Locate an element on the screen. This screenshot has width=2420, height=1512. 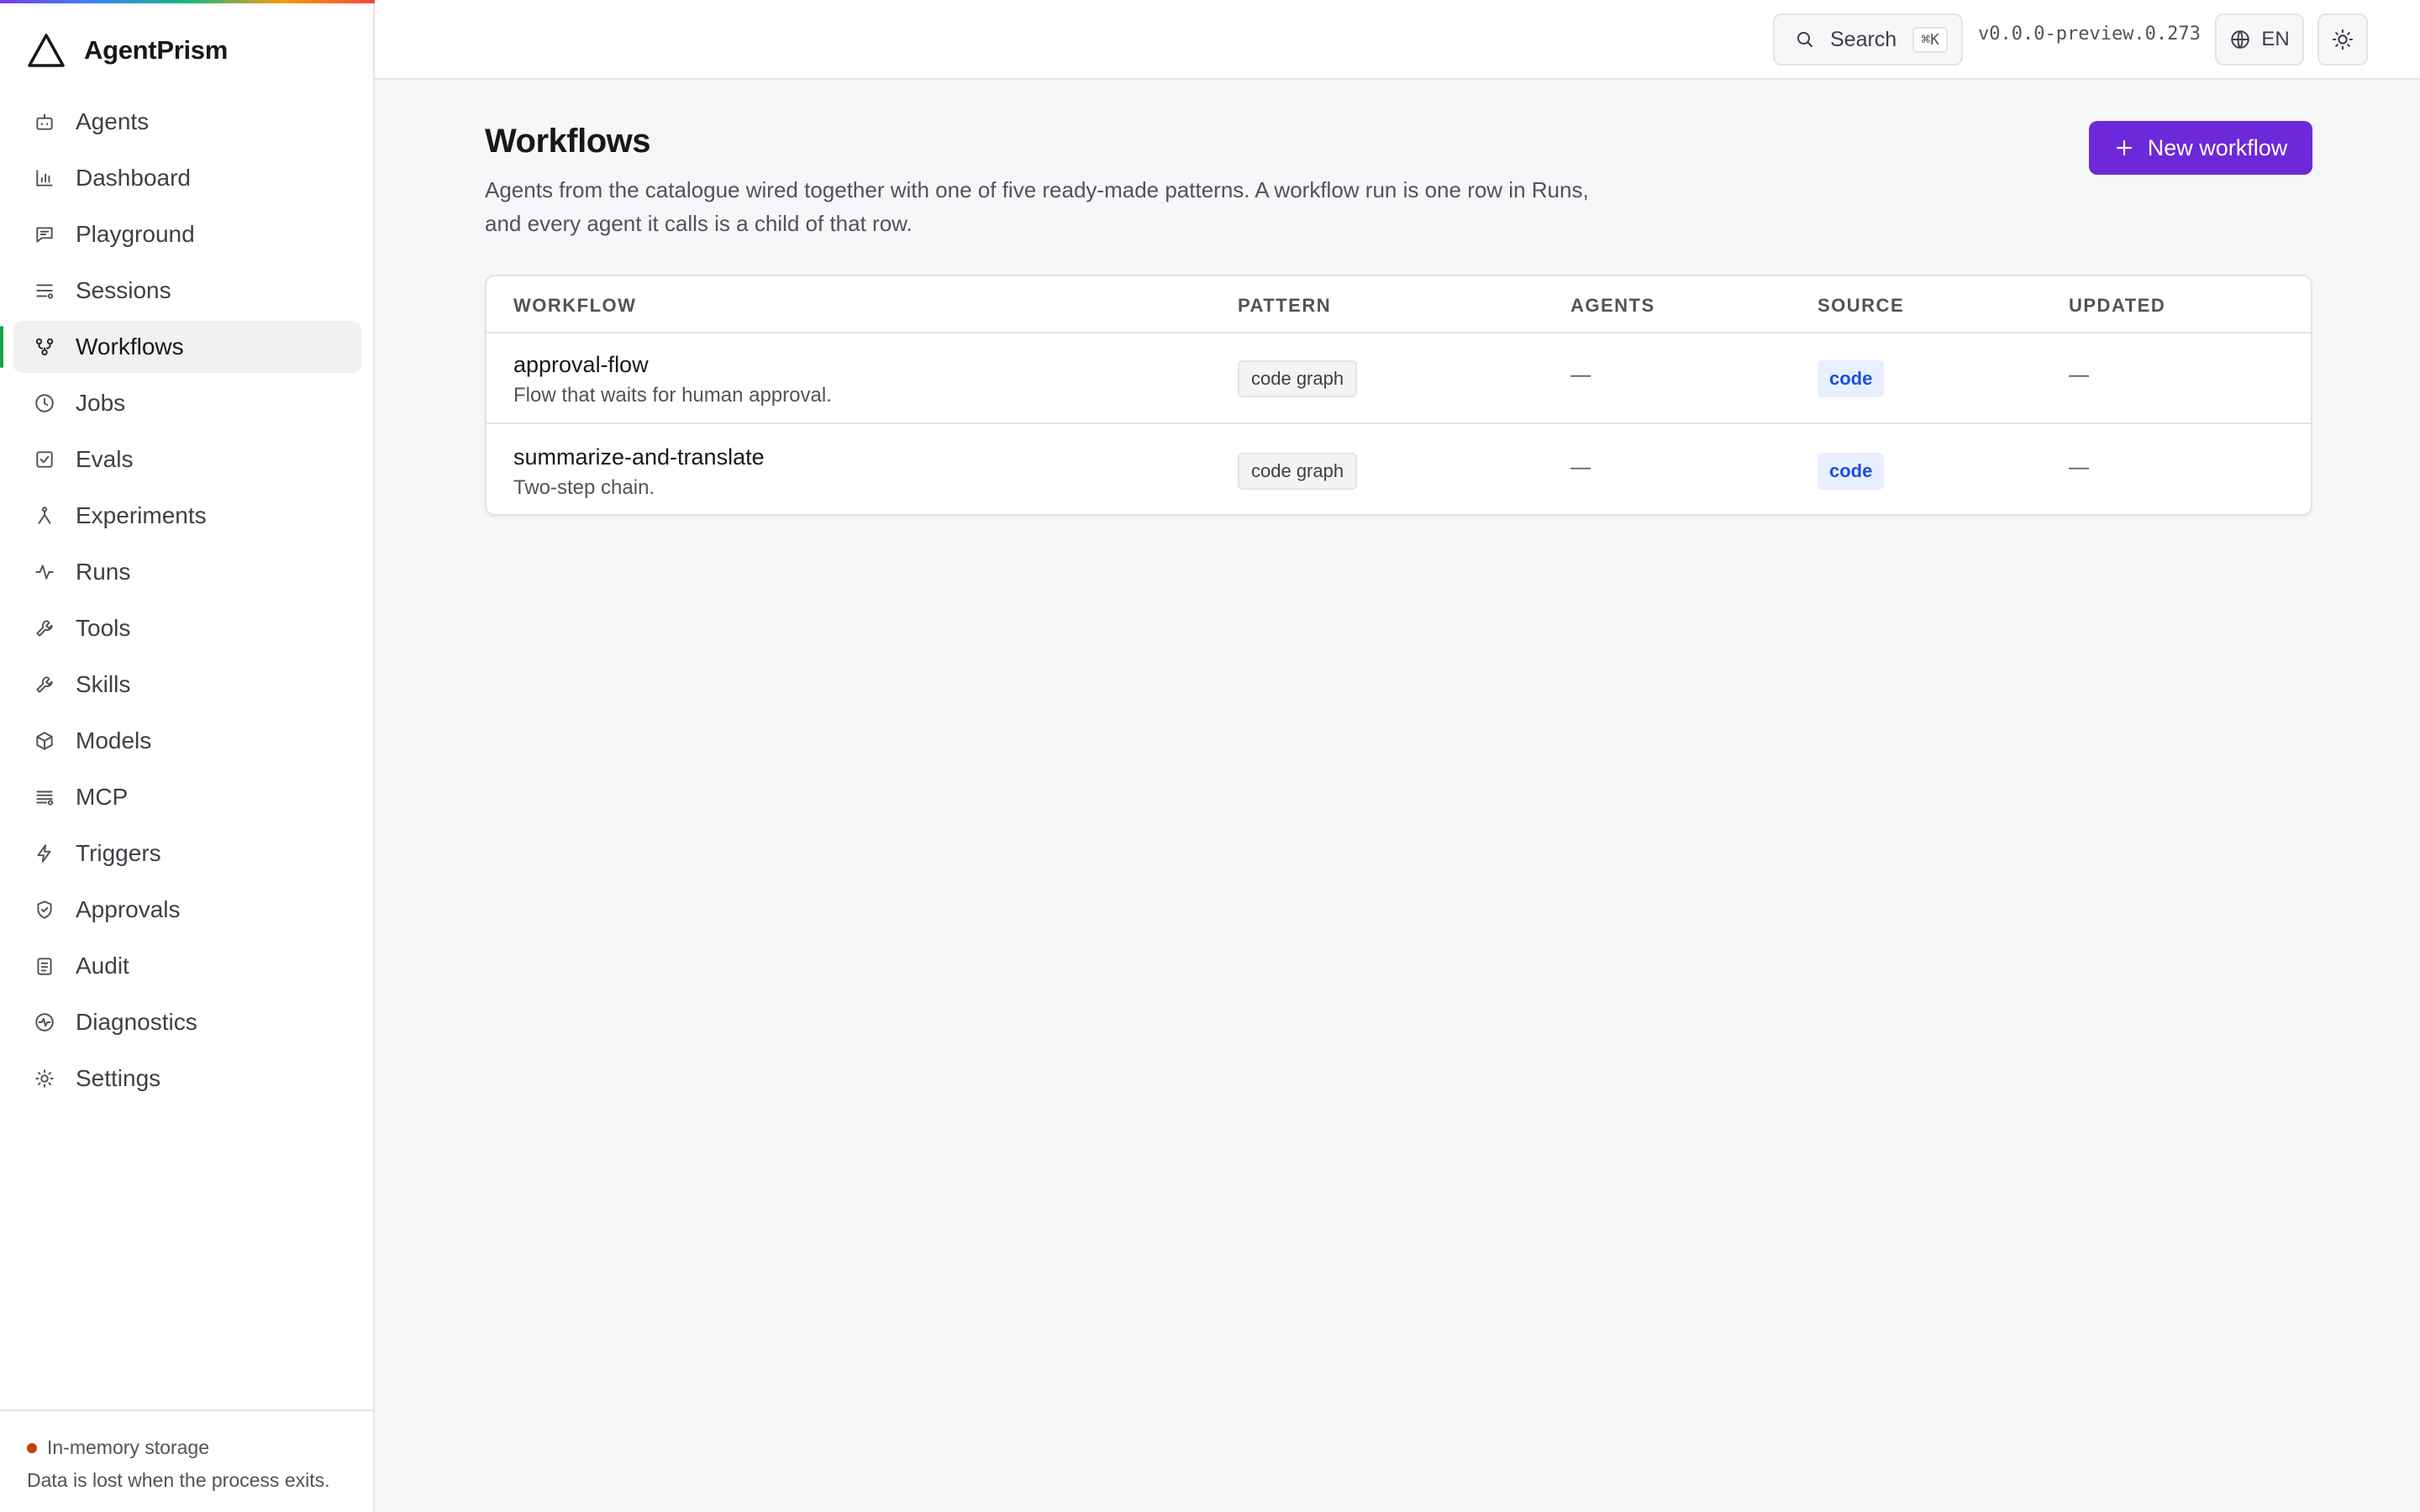
workflow-icon is located at coordinates (44, 347).